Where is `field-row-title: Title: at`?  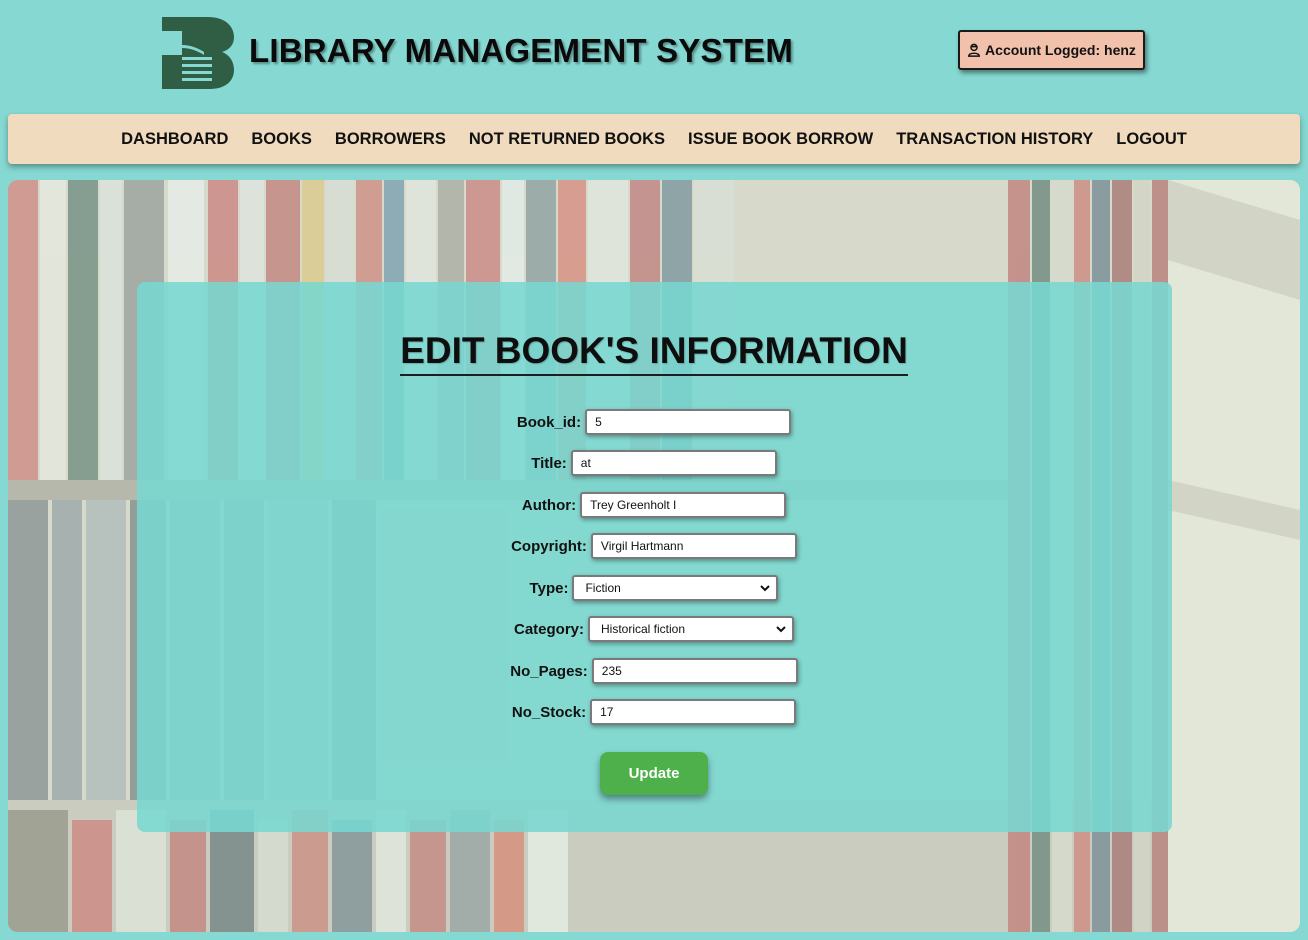
field-row-title: Title: at is located at coordinates (654, 463).